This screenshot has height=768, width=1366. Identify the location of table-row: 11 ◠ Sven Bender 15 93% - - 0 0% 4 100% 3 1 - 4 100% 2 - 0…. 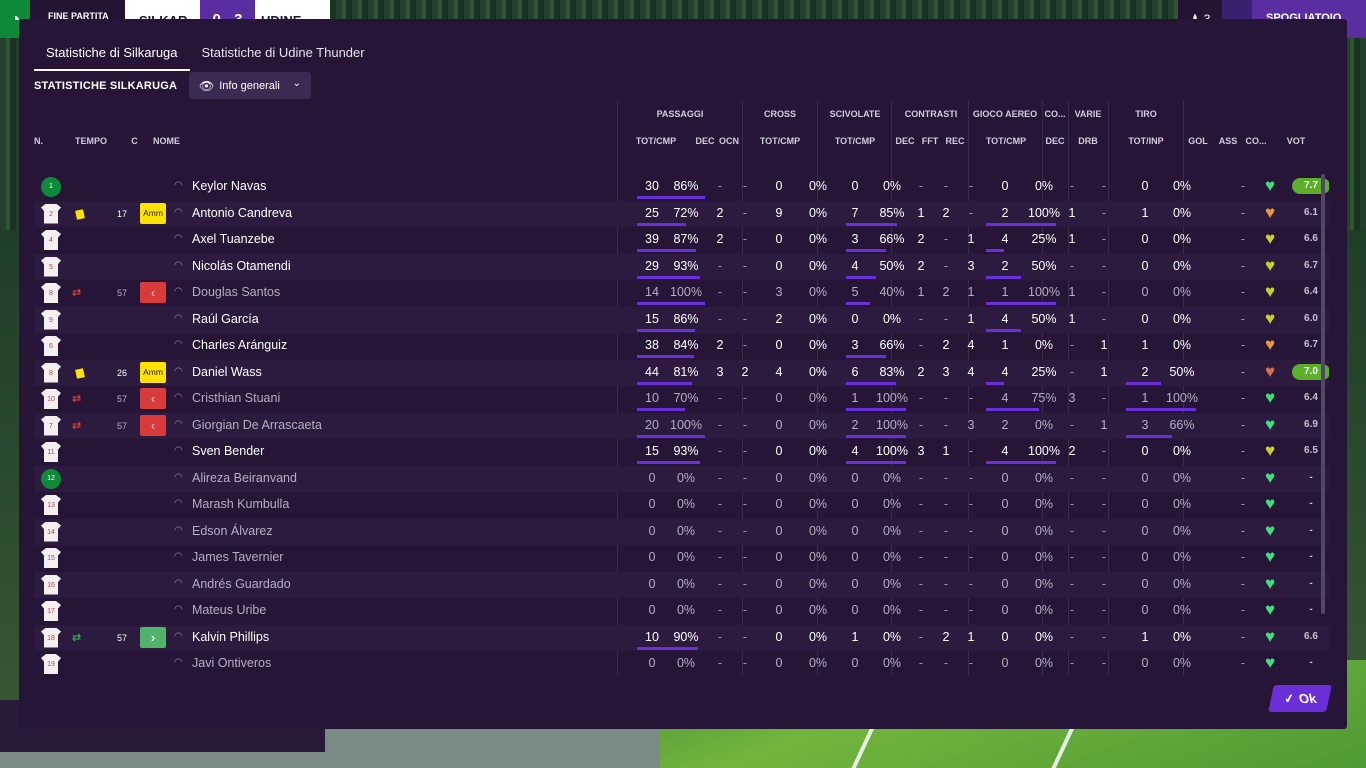
(681, 452).